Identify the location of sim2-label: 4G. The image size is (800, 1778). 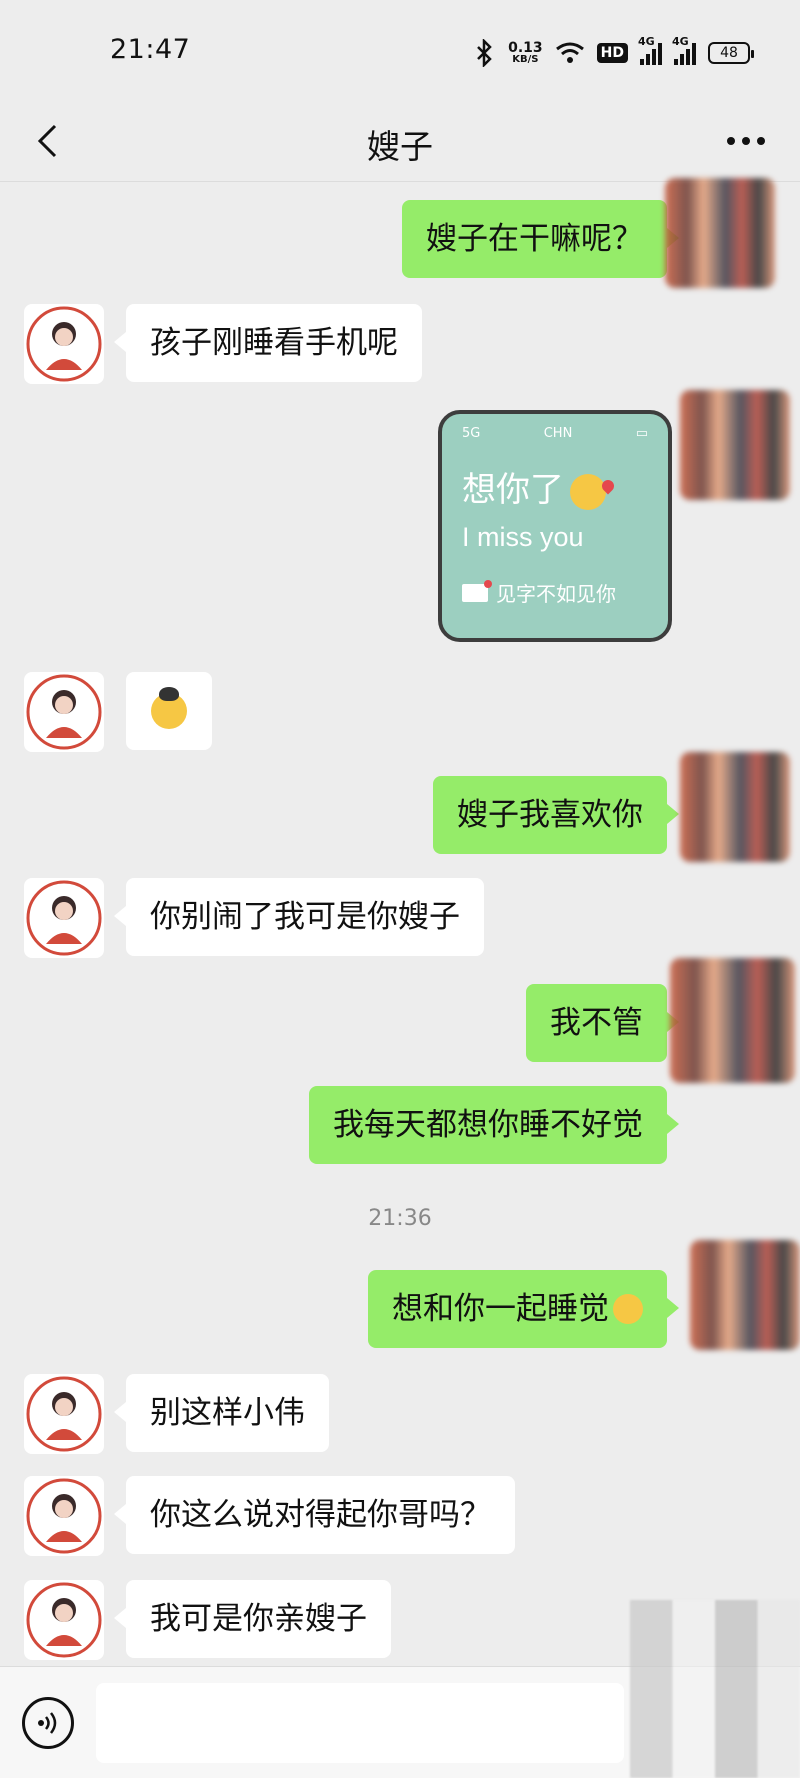
(680, 41).